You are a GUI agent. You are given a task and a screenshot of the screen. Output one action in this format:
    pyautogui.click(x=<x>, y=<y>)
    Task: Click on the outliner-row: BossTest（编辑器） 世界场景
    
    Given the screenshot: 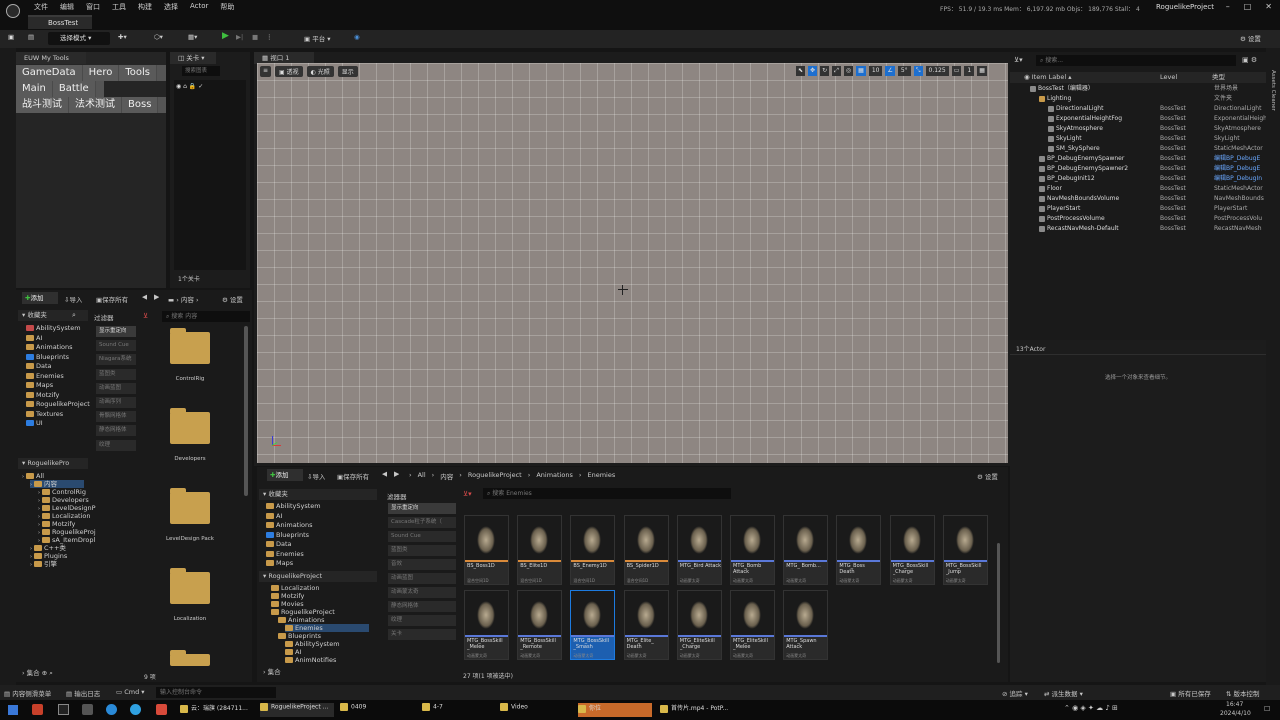 What is the action you would take?
    pyautogui.click(x=1138, y=89)
    